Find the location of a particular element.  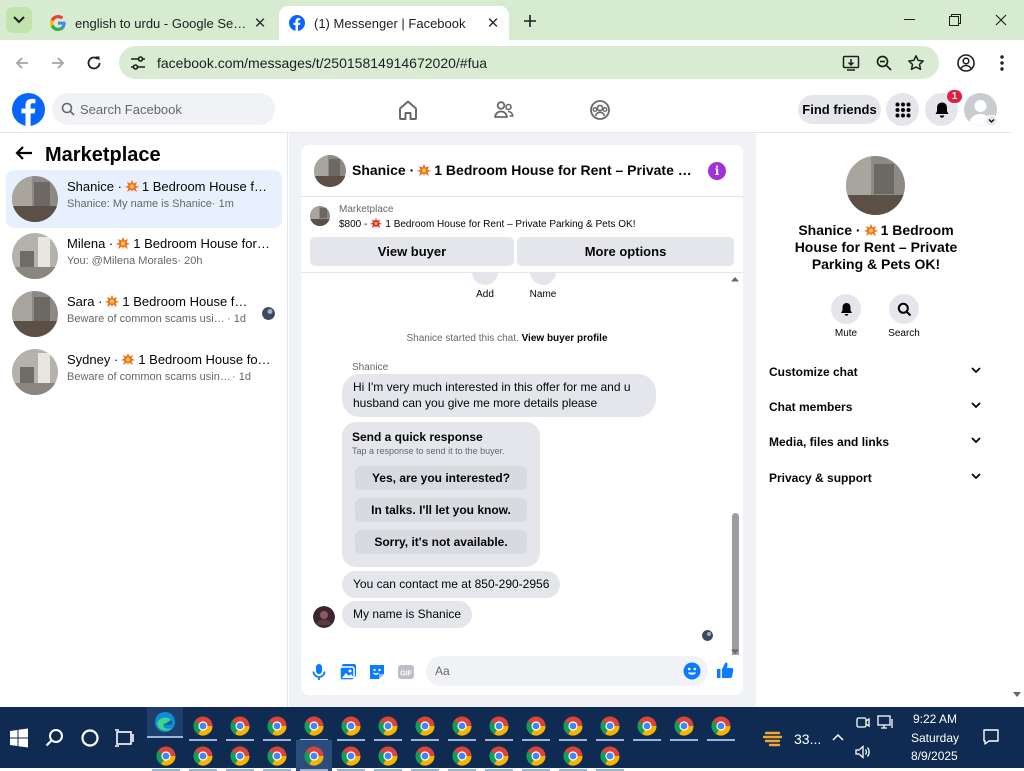

sticker-icon is located at coordinates (377, 672).